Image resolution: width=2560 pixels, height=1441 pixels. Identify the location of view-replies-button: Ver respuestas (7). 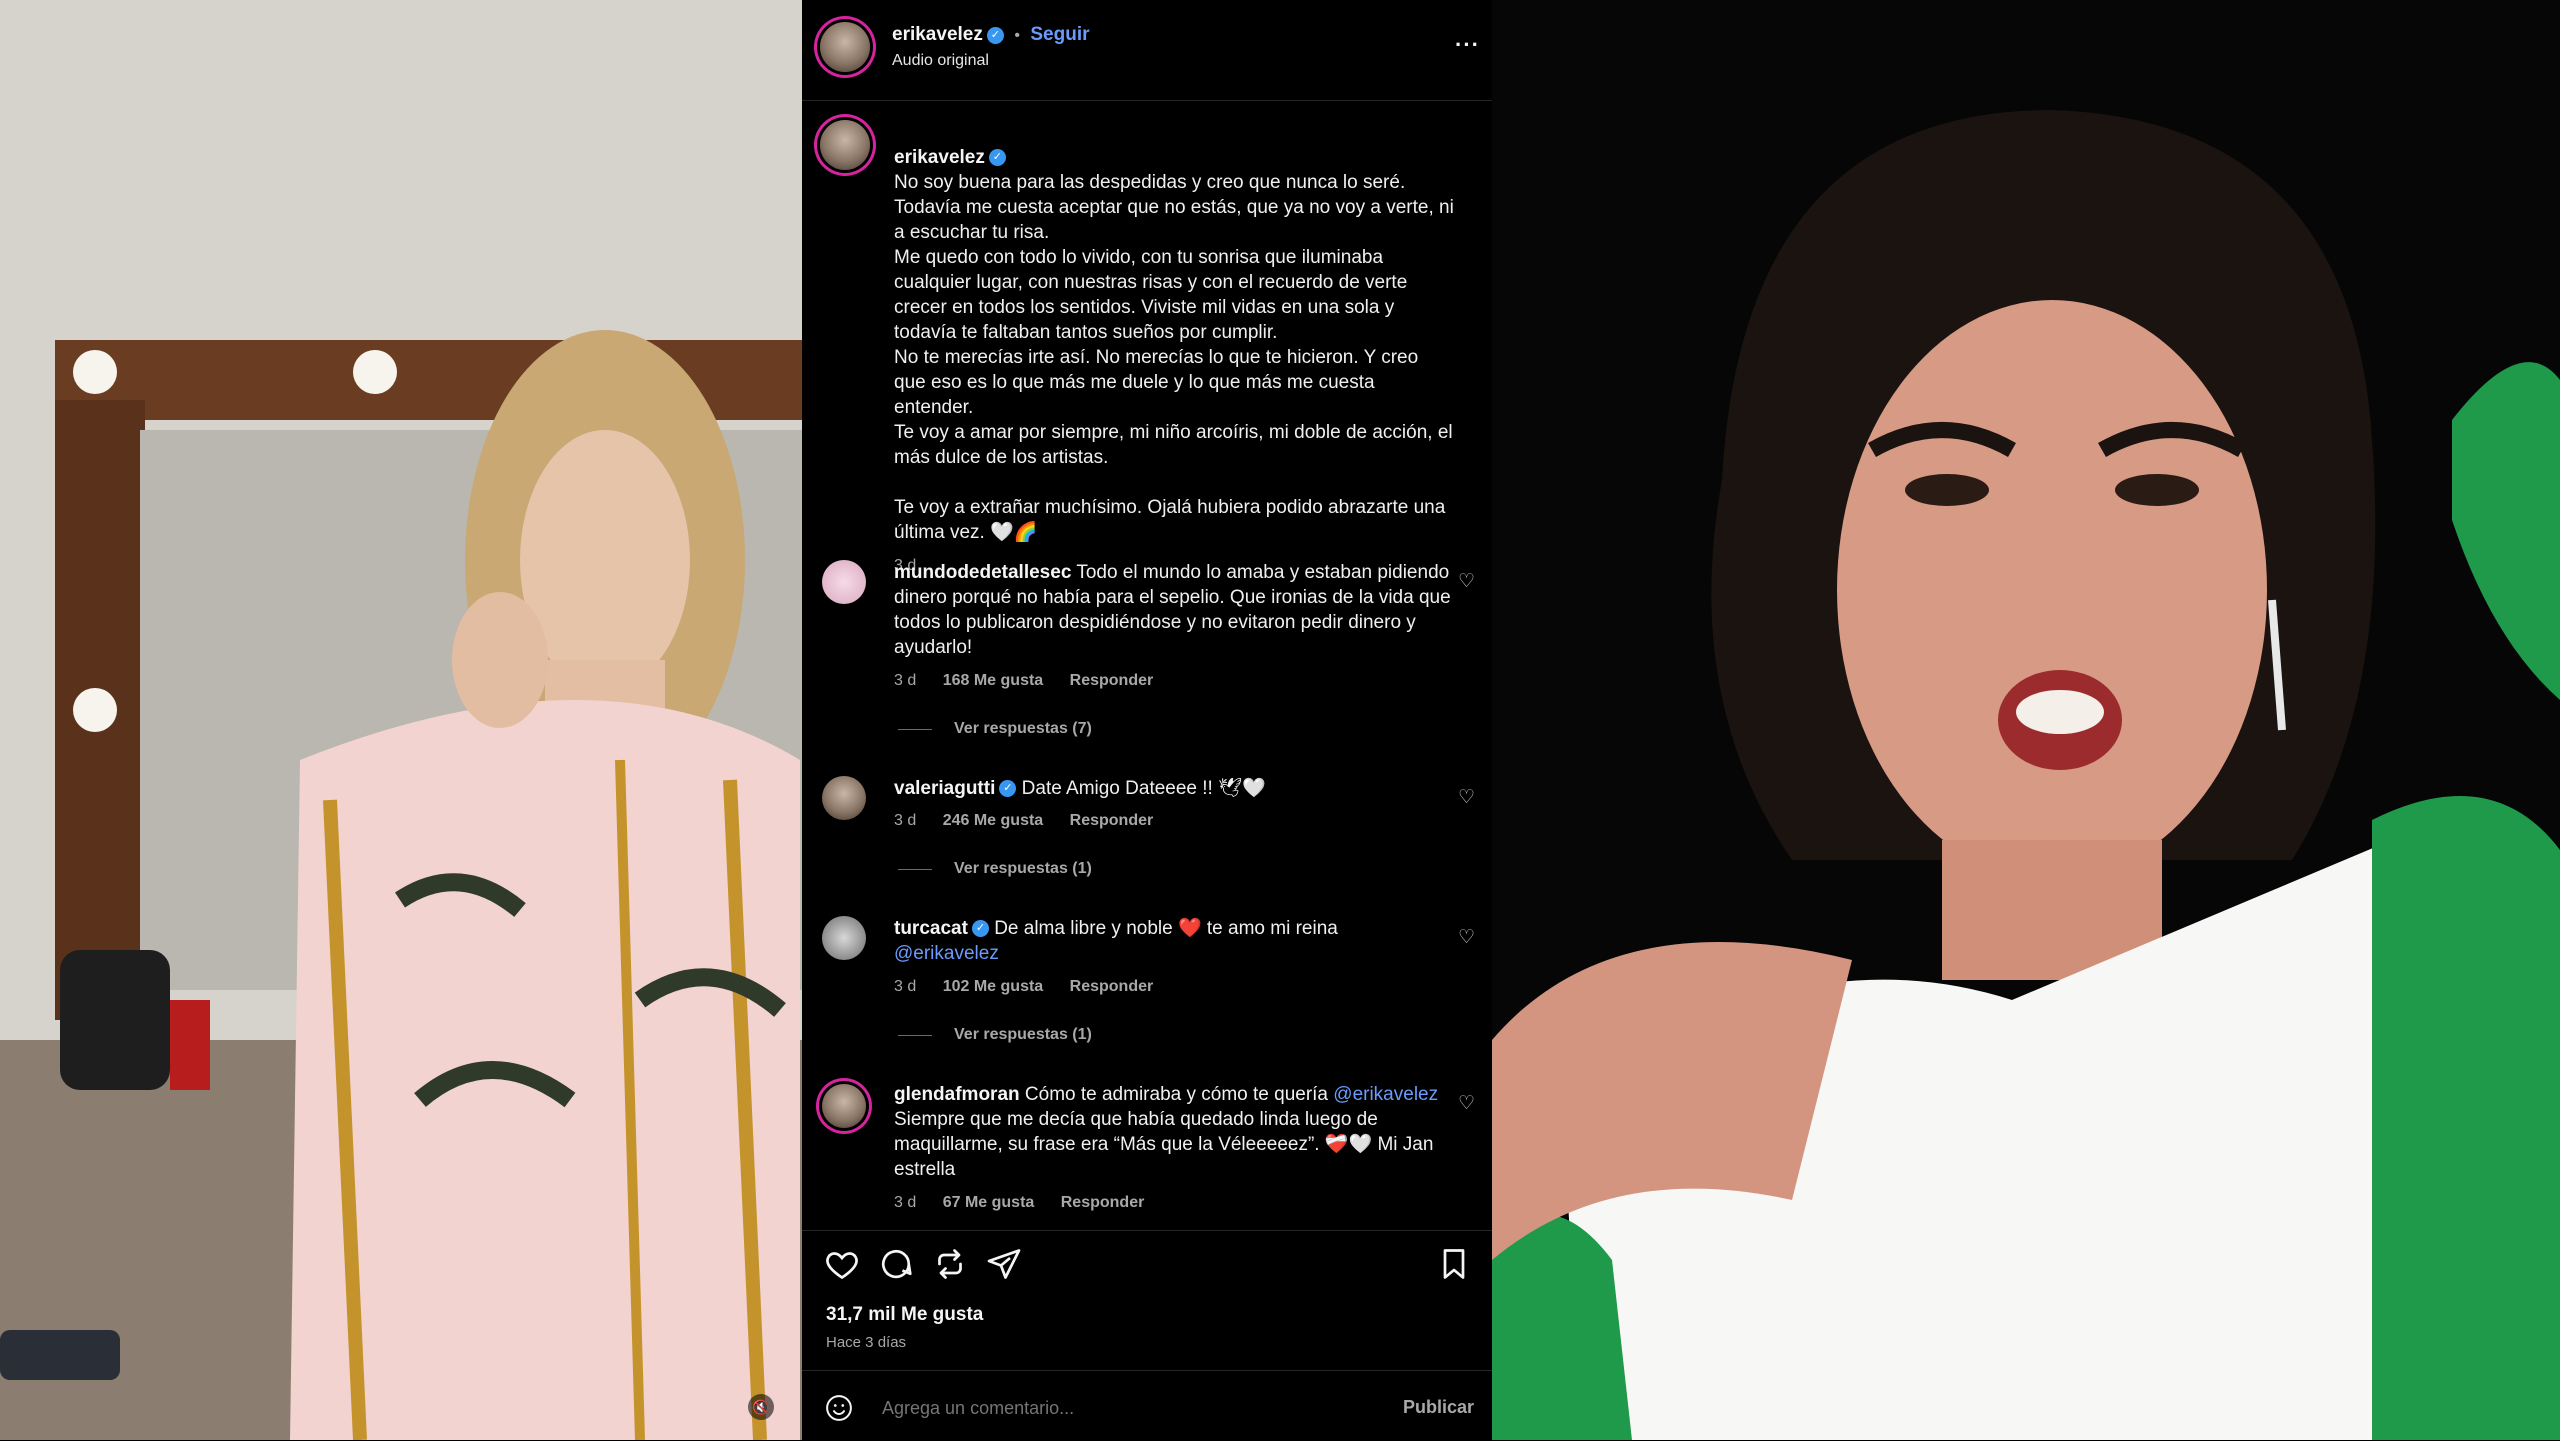
(995, 729).